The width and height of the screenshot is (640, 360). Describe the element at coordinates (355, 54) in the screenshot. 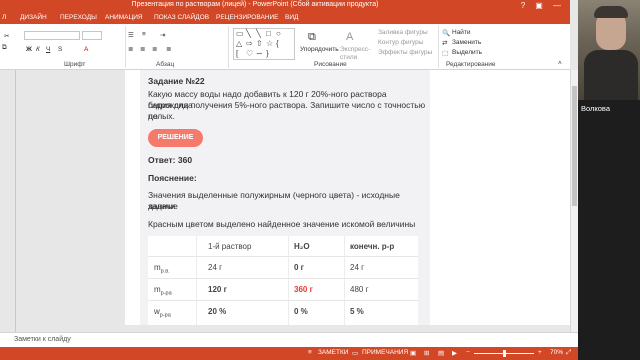

I see `quick-styles-button: Экспресс-стили` at that location.